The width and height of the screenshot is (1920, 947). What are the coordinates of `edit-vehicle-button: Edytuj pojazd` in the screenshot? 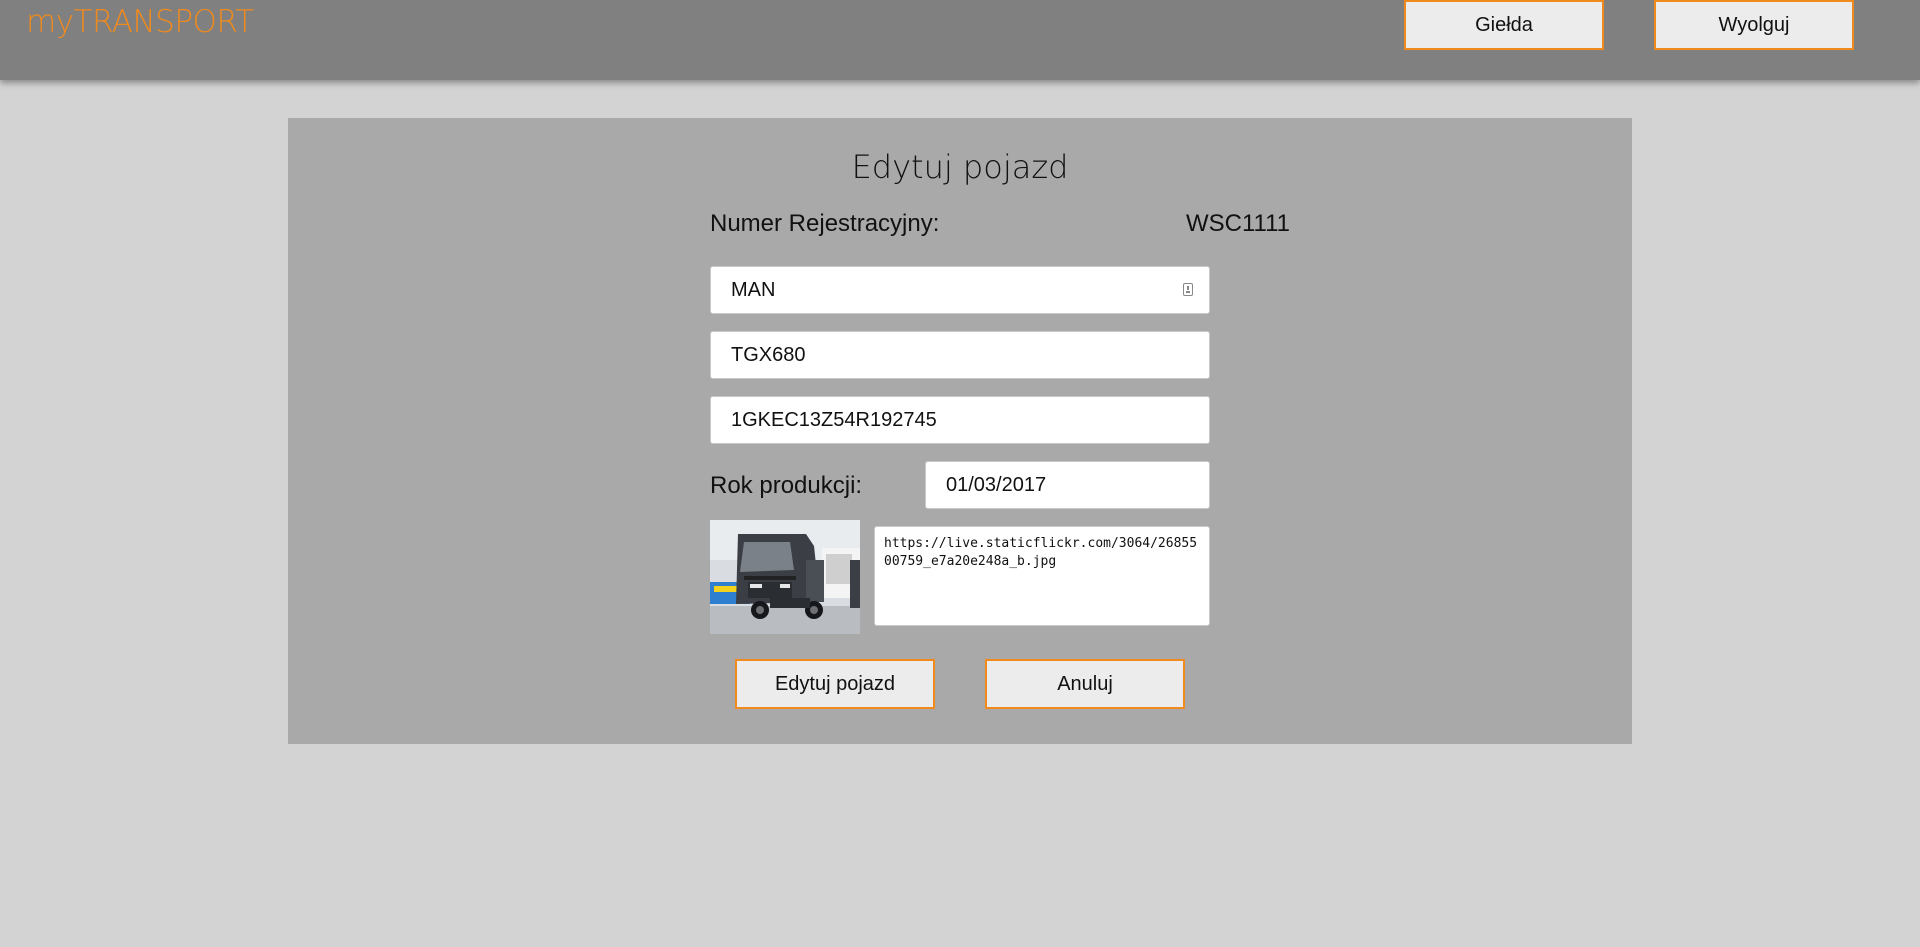 It's located at (835, 684).